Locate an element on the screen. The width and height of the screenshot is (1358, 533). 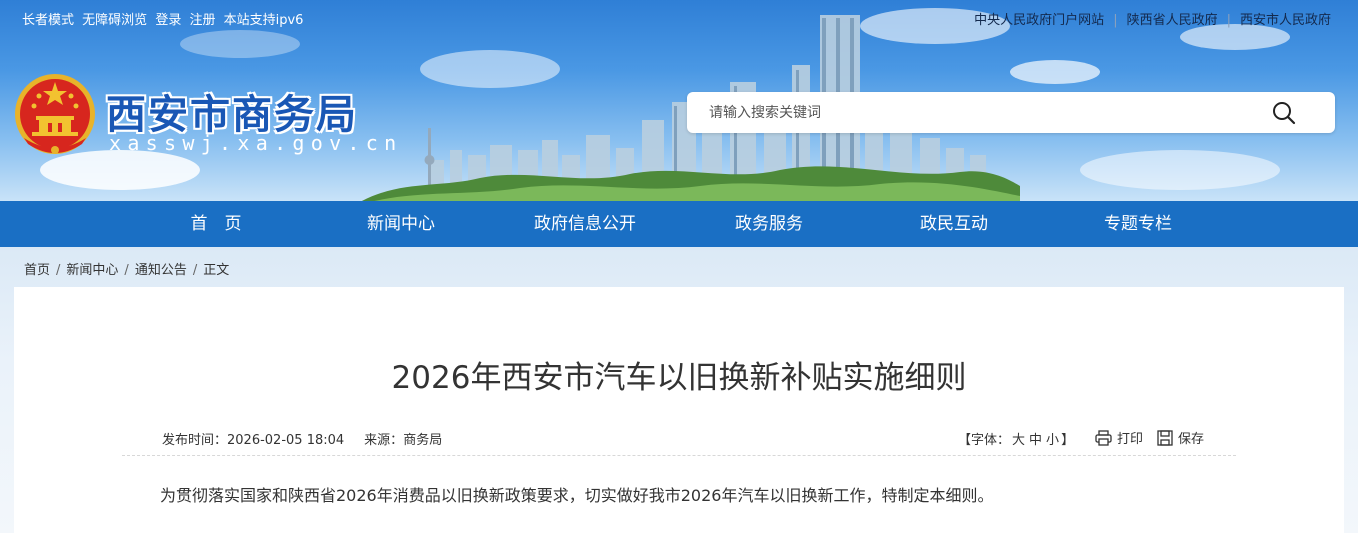
breadcrumb: 首页 / 新闻中心 / 通知公告 / 正文 is located at coordinates (126, 268).